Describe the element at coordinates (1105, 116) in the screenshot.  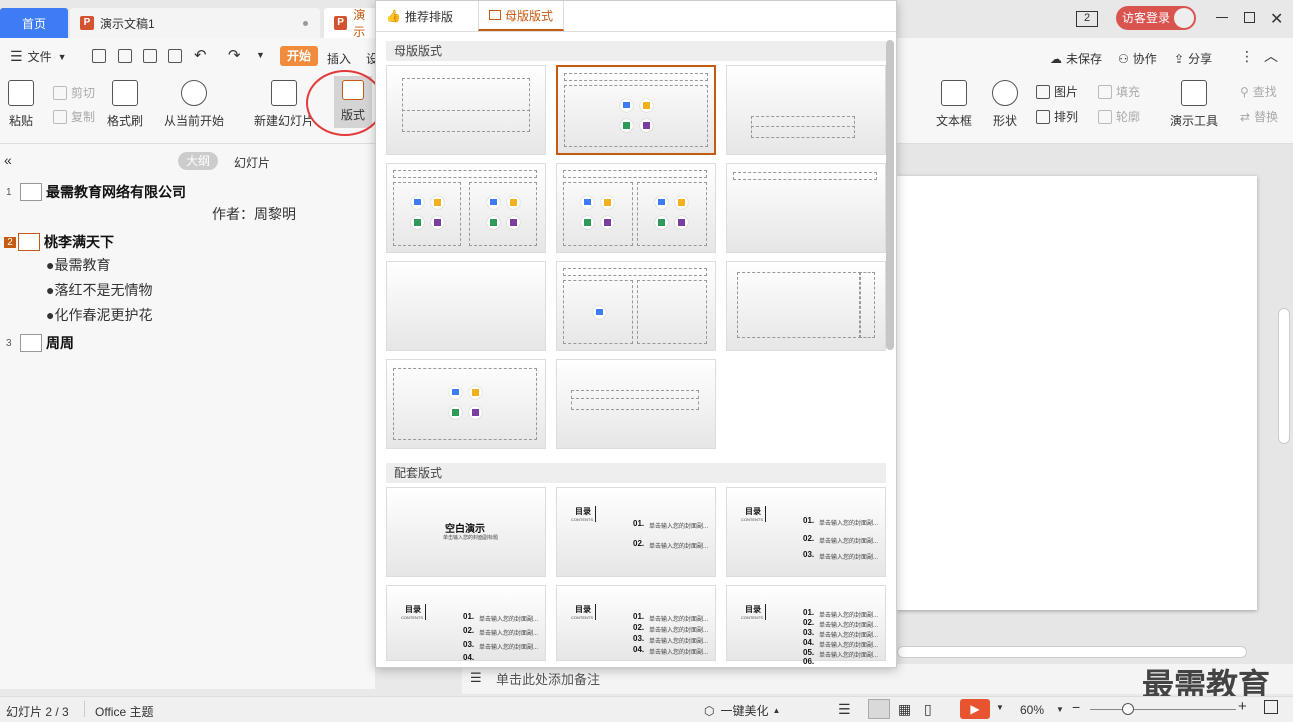
I see `outline-icon` at that location.